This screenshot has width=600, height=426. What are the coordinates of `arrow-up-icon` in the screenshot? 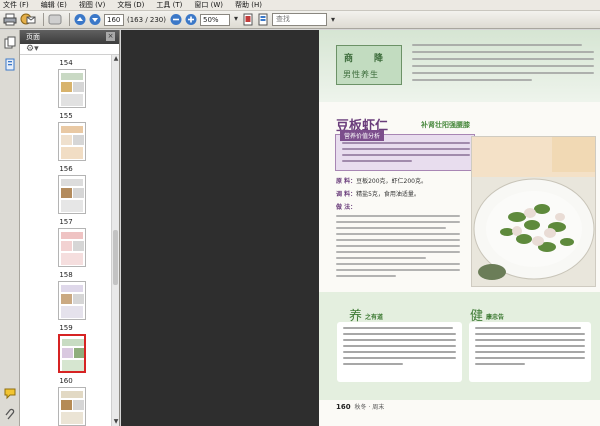 It's located at (80, 19).